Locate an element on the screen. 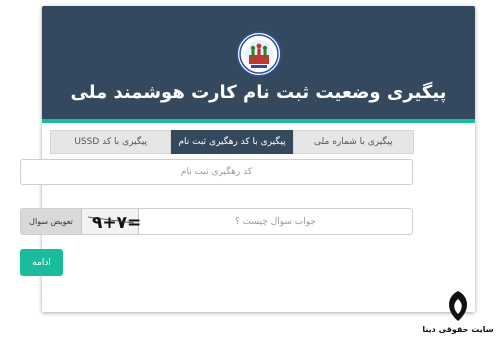 This screenshot has height=342, width=500. captcha-row: تعویض سوال ۹+۷= جواب سوال چیست ؟ is located at coordinates (216, 221).